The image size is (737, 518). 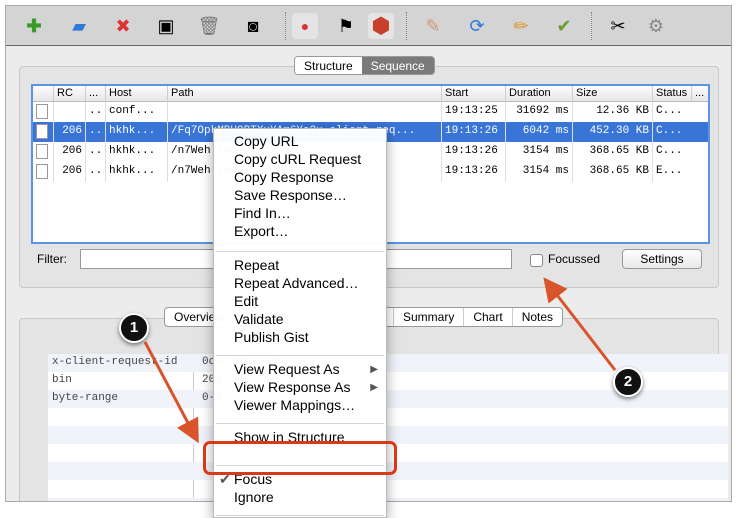 I want to click on callout-2: 2, so click(x=628, y=382).